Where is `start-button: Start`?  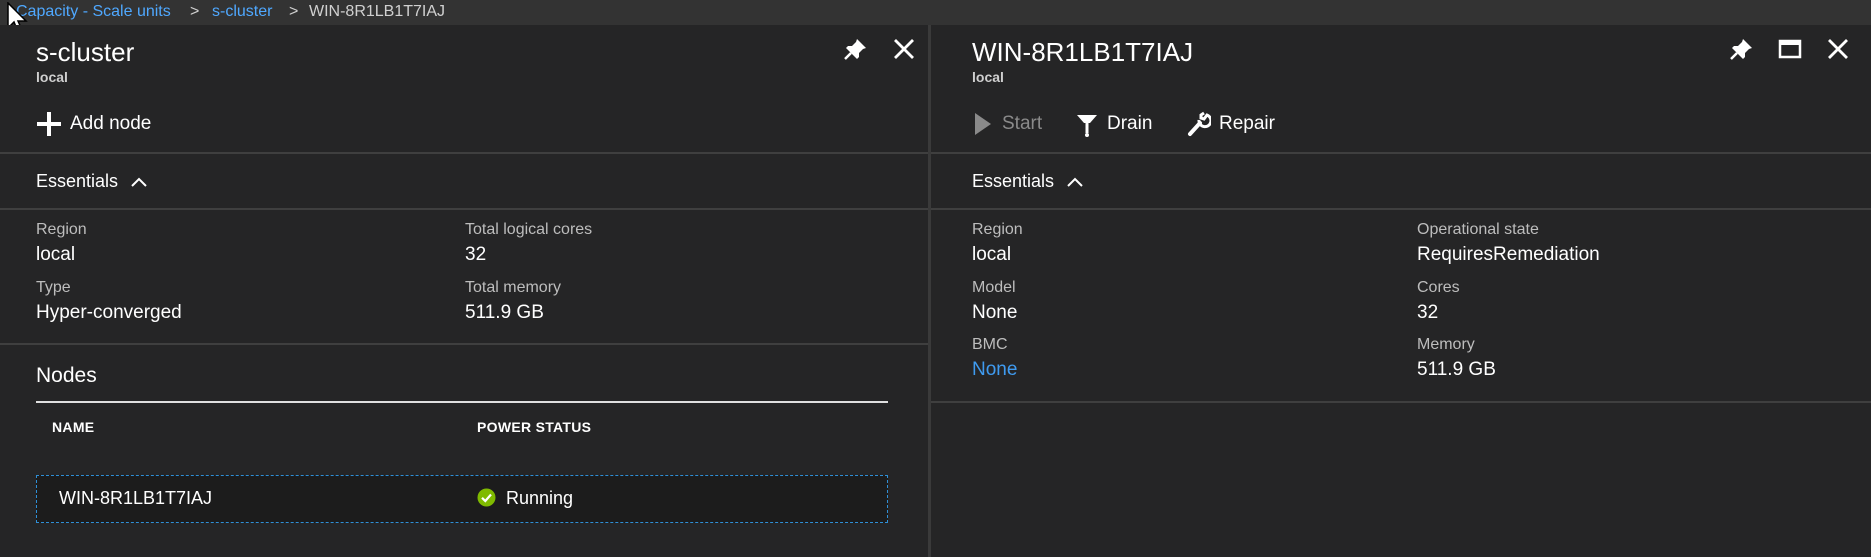
start-button: Start is located at coordinates (1007, 124).